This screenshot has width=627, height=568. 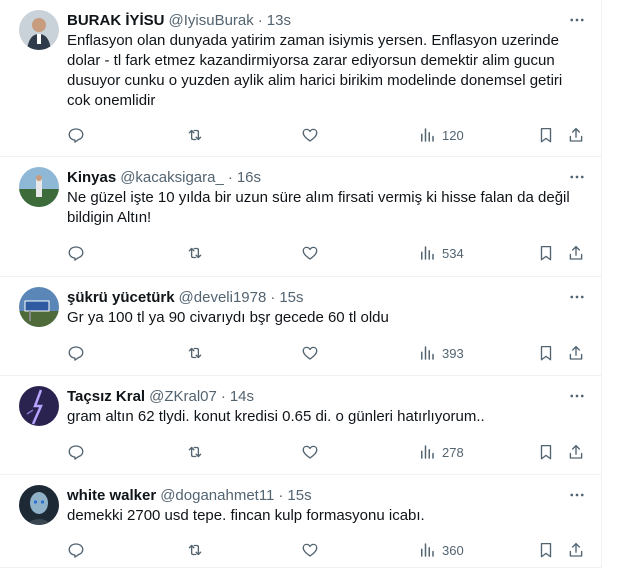 What do you see at coordinates (249, 177) in the screenshot?
I see `timestamp: 16s` at bounding box center [249, 177].